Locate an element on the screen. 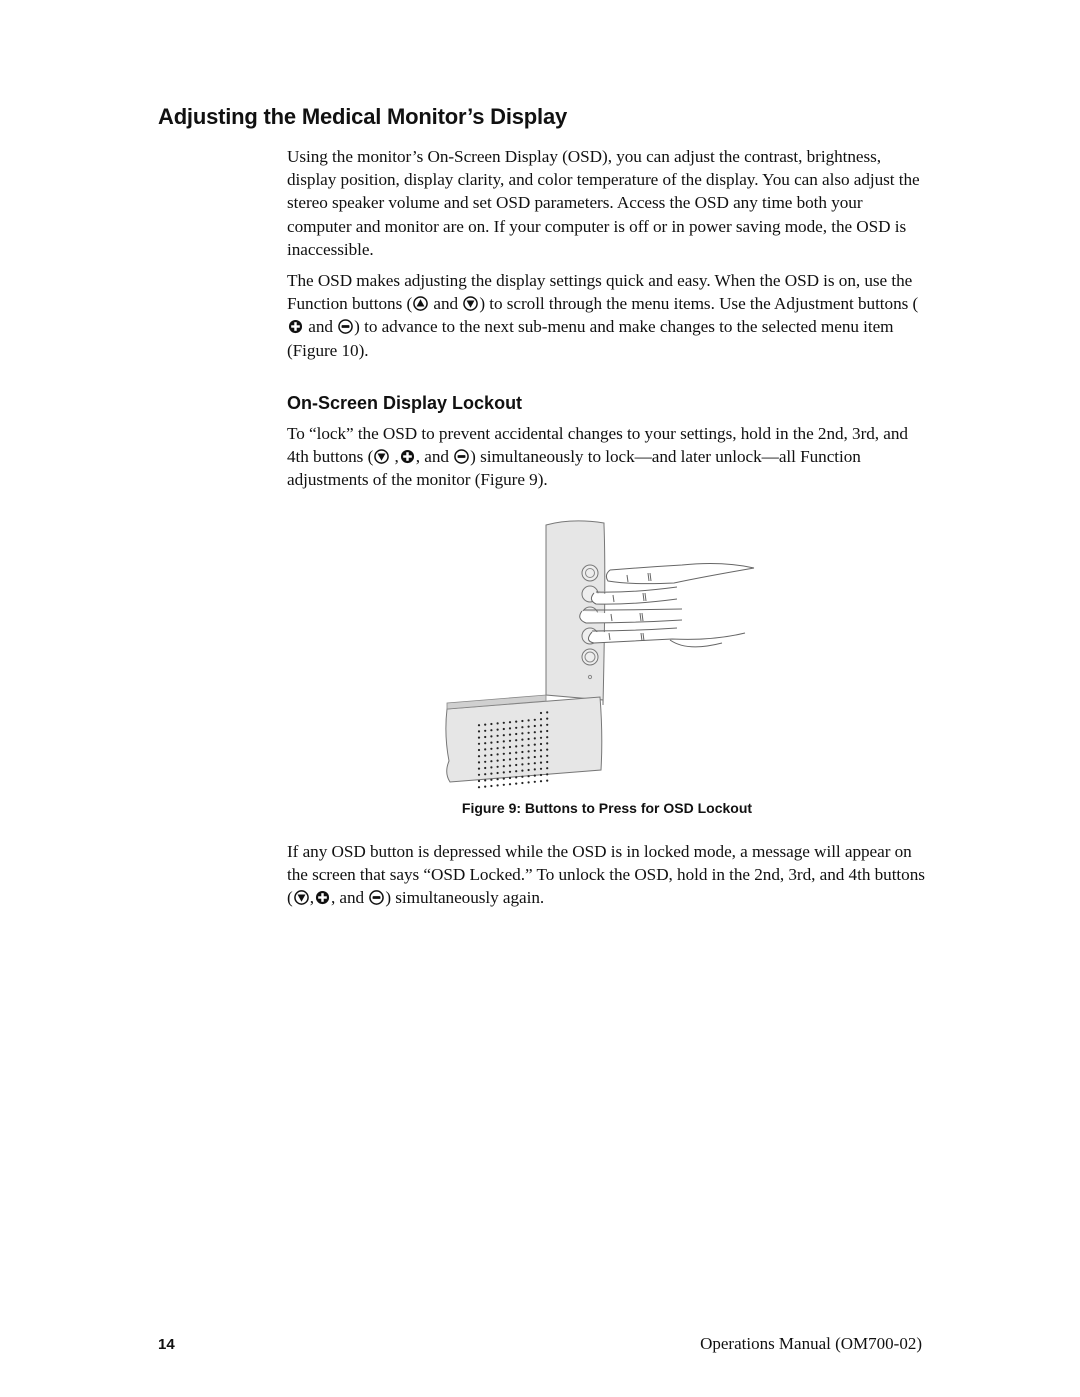 This screenshot has height=1397, width=1080. page-number: 14 is located at coordinates (166, 1344).